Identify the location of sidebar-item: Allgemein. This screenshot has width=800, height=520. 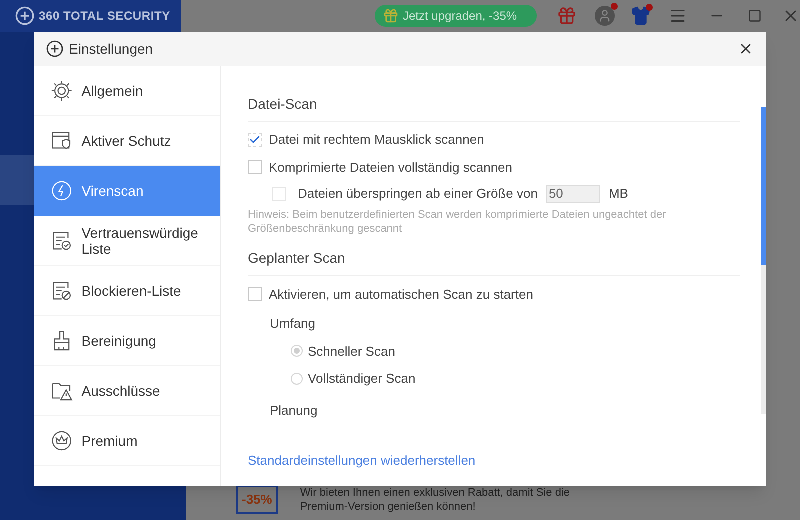
(127, 91).